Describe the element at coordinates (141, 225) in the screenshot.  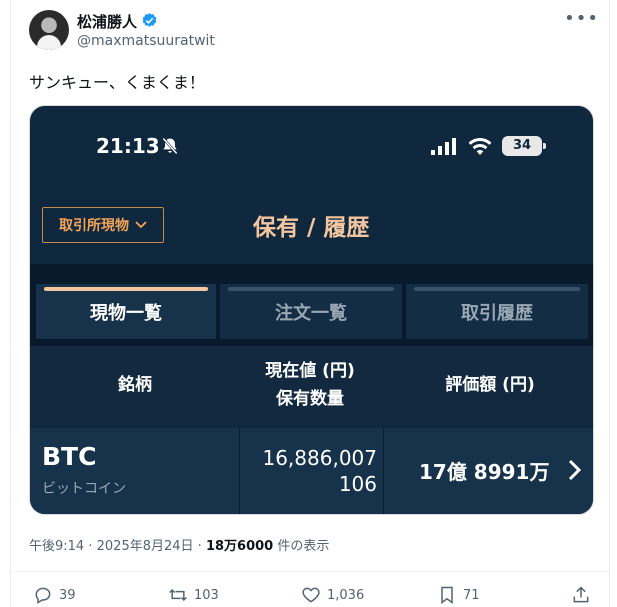
I see `chevron-down-icon` at that location.